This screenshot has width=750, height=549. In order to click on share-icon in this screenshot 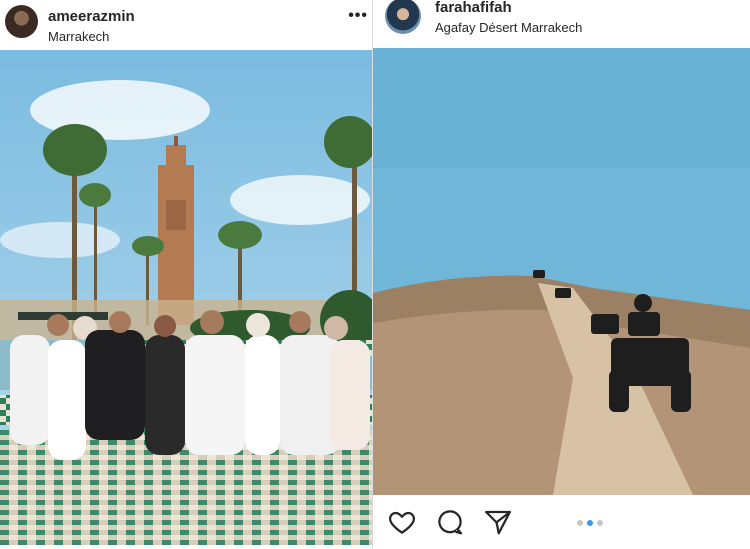, I will do `click(498, 522)`.